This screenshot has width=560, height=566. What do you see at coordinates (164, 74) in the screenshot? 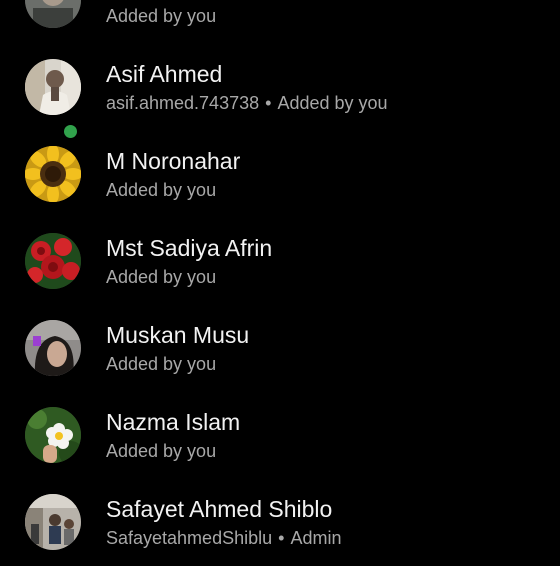
I see `member-name: Asif Ahmed` at bounding box center [164, 74].